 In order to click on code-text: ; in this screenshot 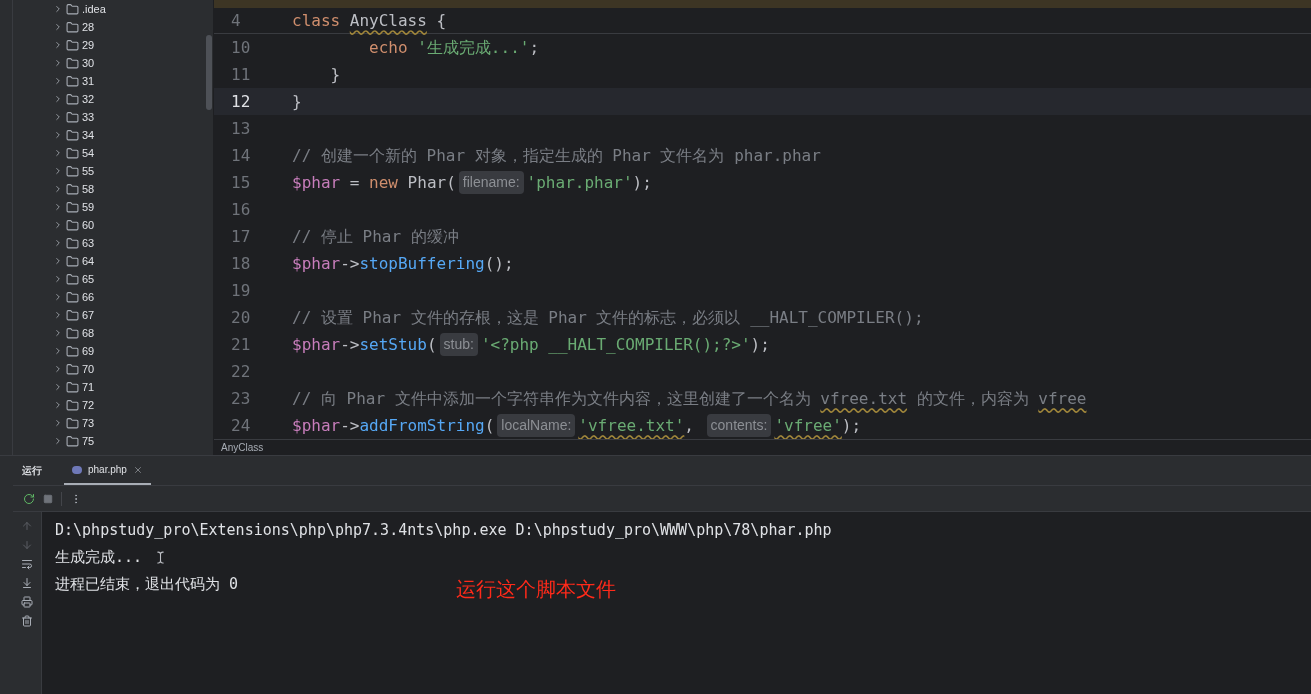, I will do `click(534, 47)`.